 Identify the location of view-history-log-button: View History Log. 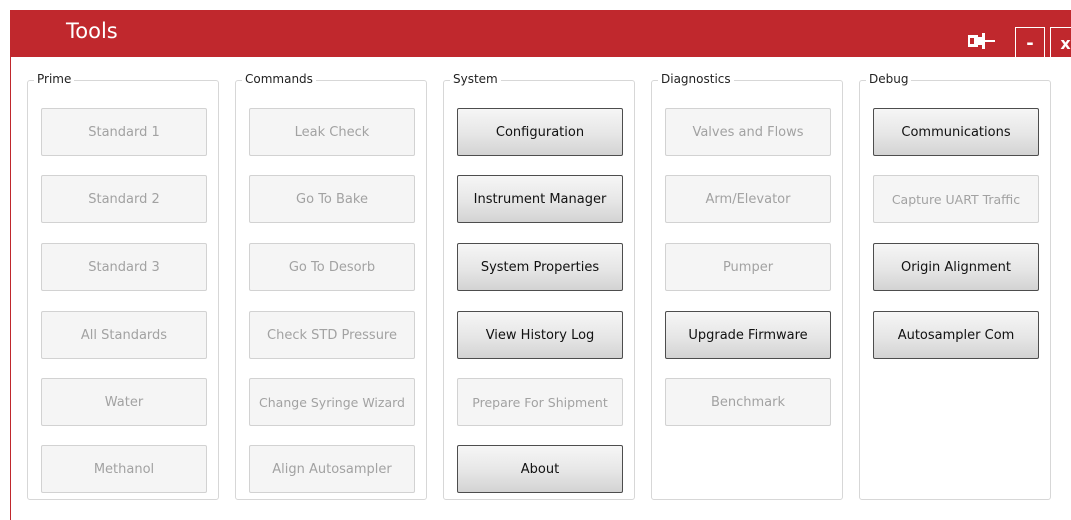
(540, 335).